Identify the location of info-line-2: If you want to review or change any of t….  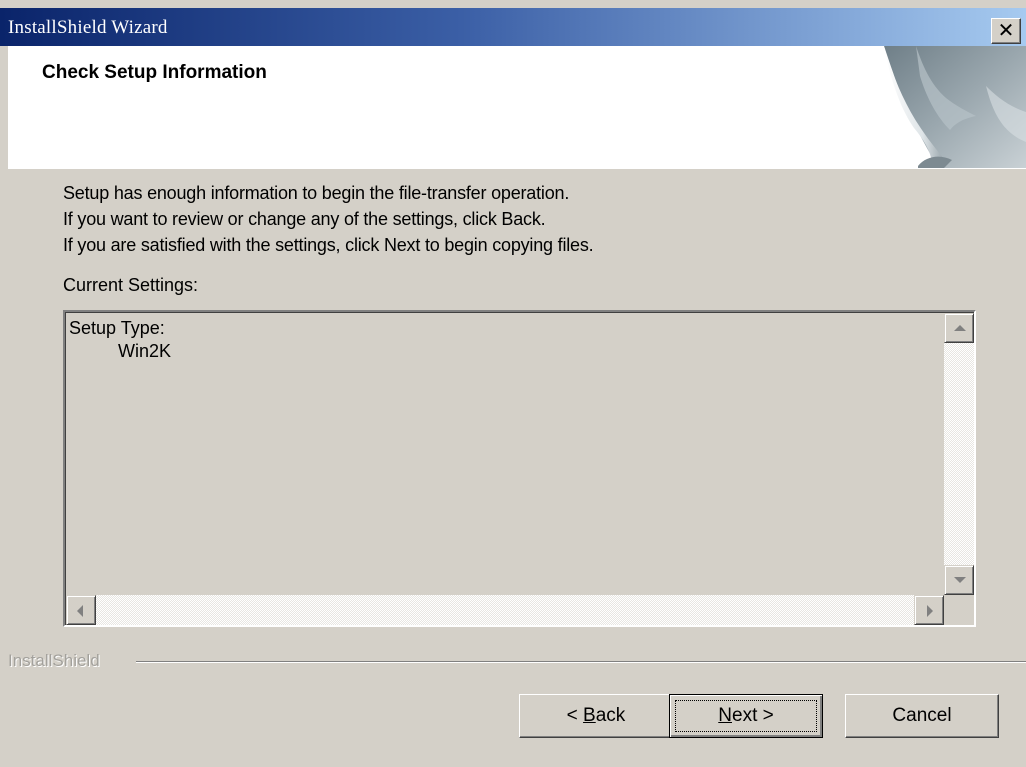
(304, 219).